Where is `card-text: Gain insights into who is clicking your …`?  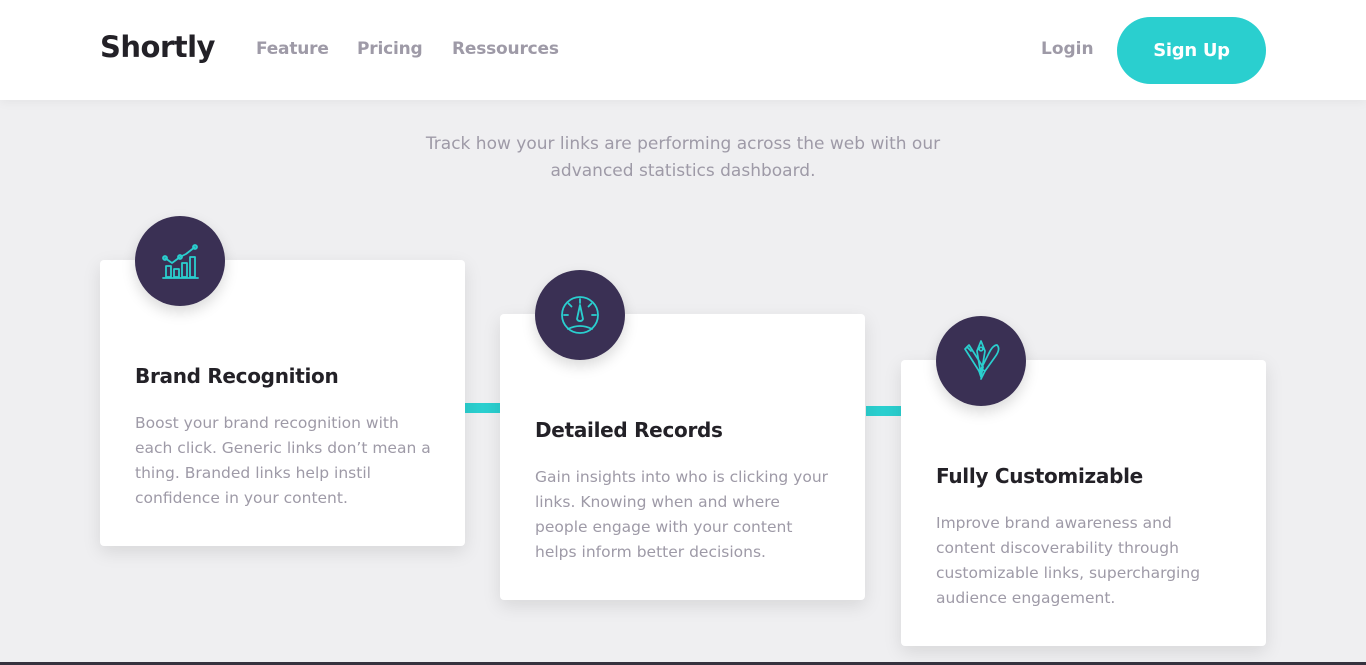
card-text: Gain insights into who is clicking your … is located at coordinates (682, 514).